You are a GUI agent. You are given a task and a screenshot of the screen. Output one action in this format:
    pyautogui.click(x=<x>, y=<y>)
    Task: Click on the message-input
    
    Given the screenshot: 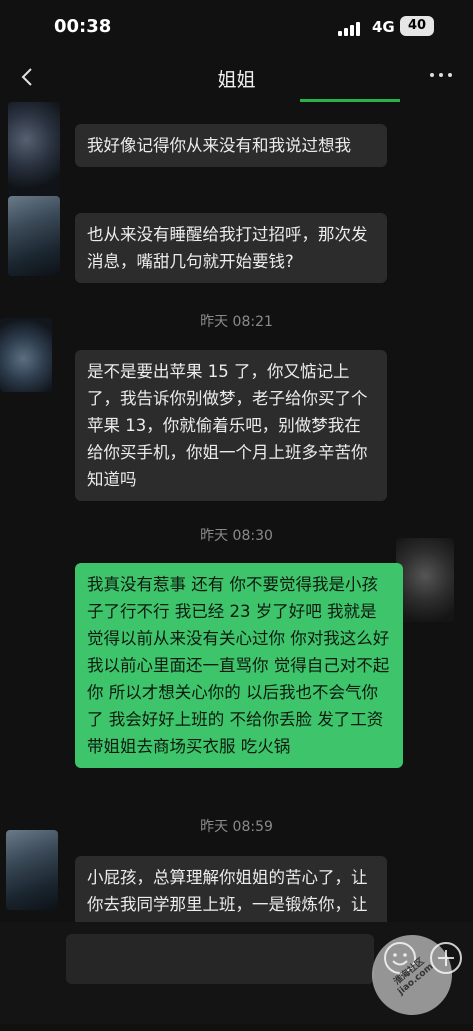 What is the action you would take?
    pyautogui.click(x=220, y=959)
    